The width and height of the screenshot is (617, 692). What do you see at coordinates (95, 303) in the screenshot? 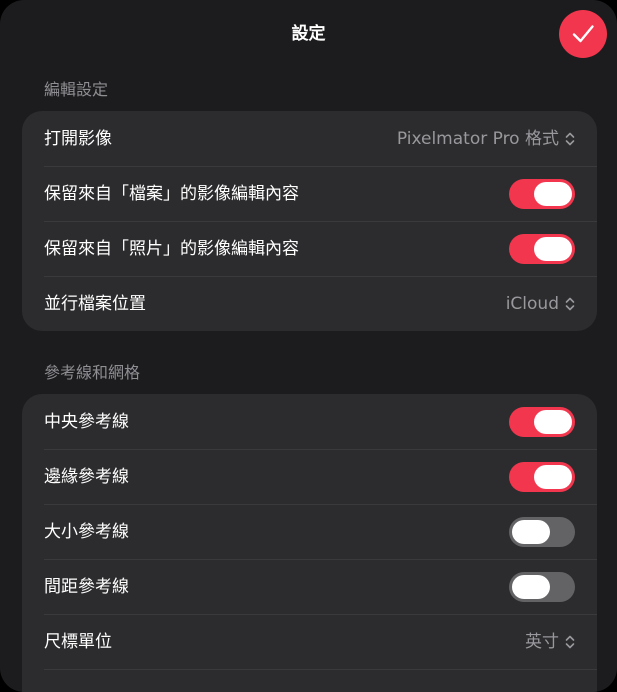
I see `row-label: 並行檔案位置` at bounding box center [95, 303].